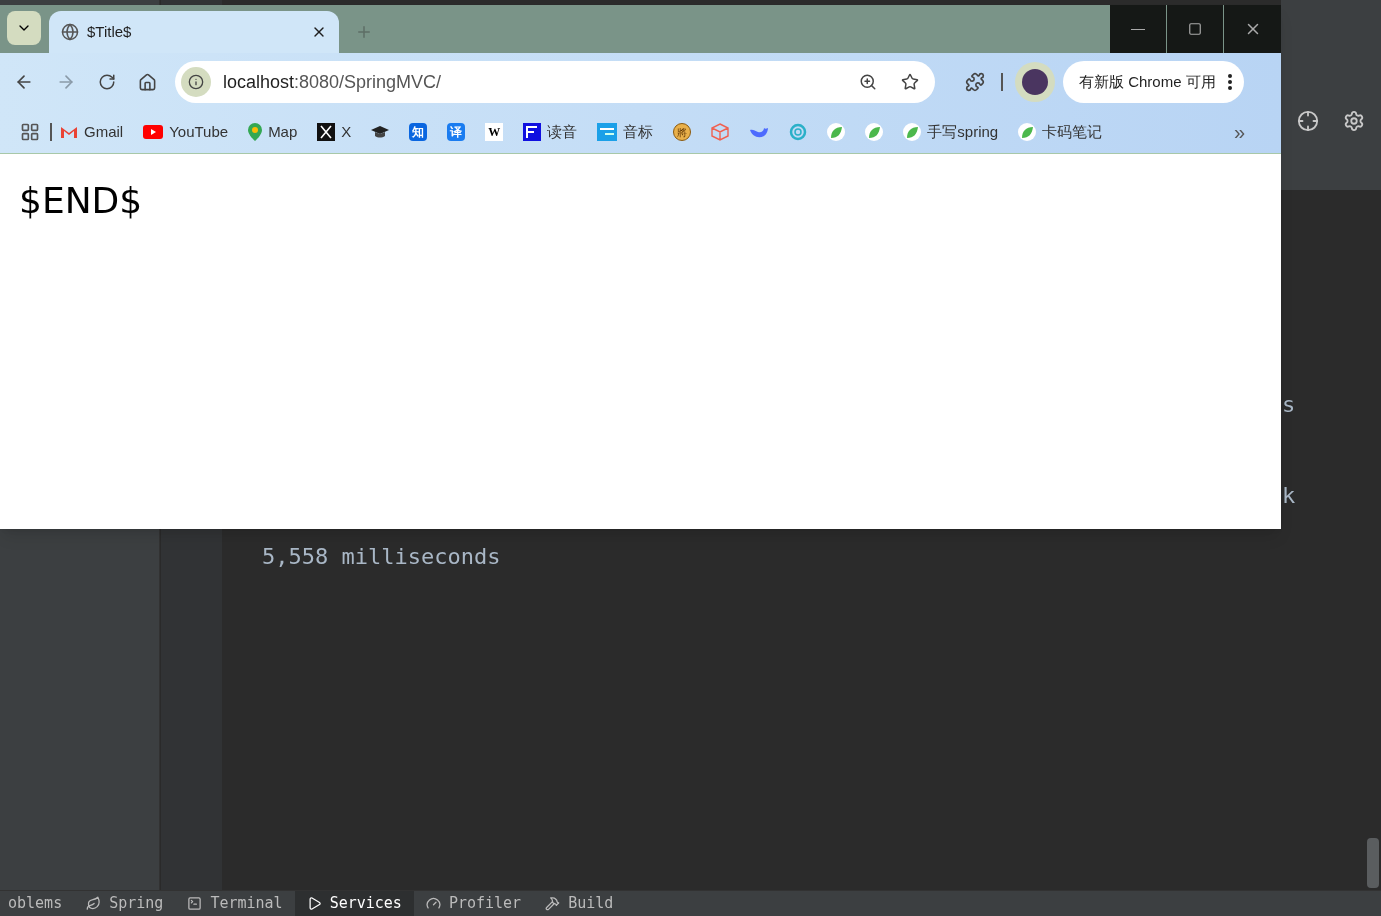  I want to click on bookmark: YouTube, so click(186, 132).